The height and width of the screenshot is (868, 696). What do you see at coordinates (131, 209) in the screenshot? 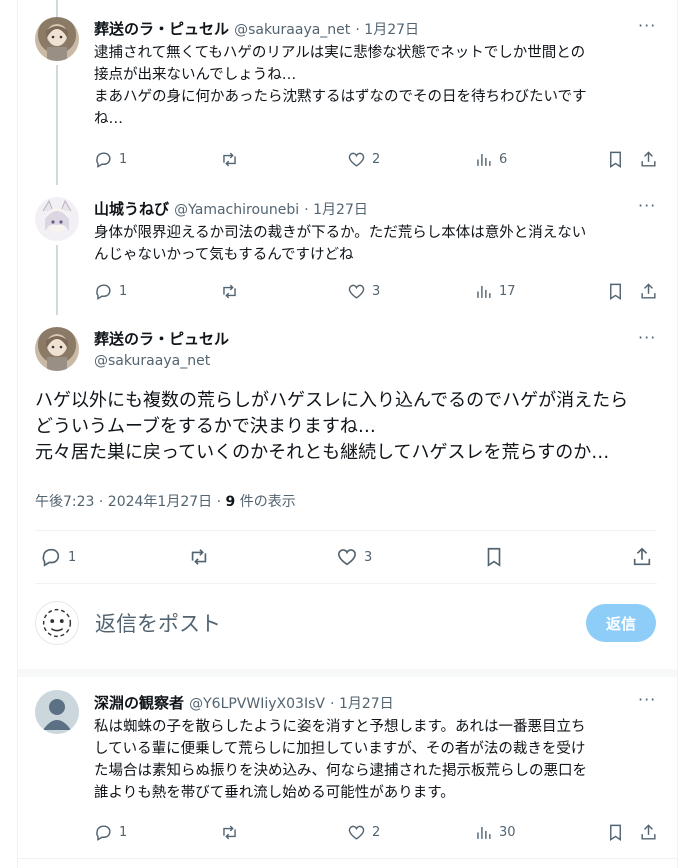
I see `author-name: 山城うねび` at bounding box center [131, 209].